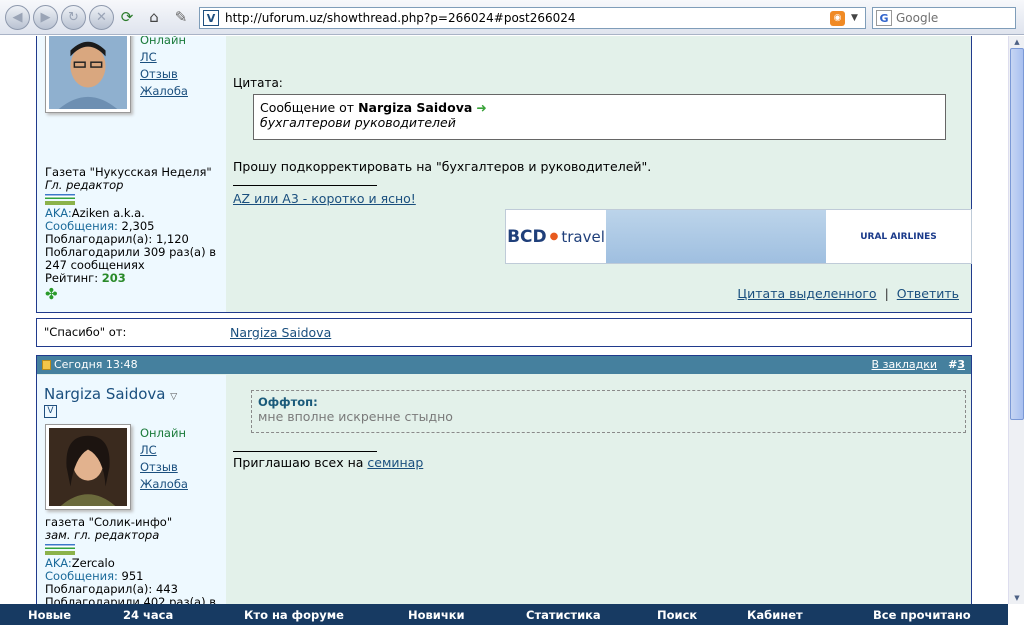  What do you see at coordinates (928, 293) in the screenshot?
I see `reply-button: Ответить` at bounding box center [928, 293].